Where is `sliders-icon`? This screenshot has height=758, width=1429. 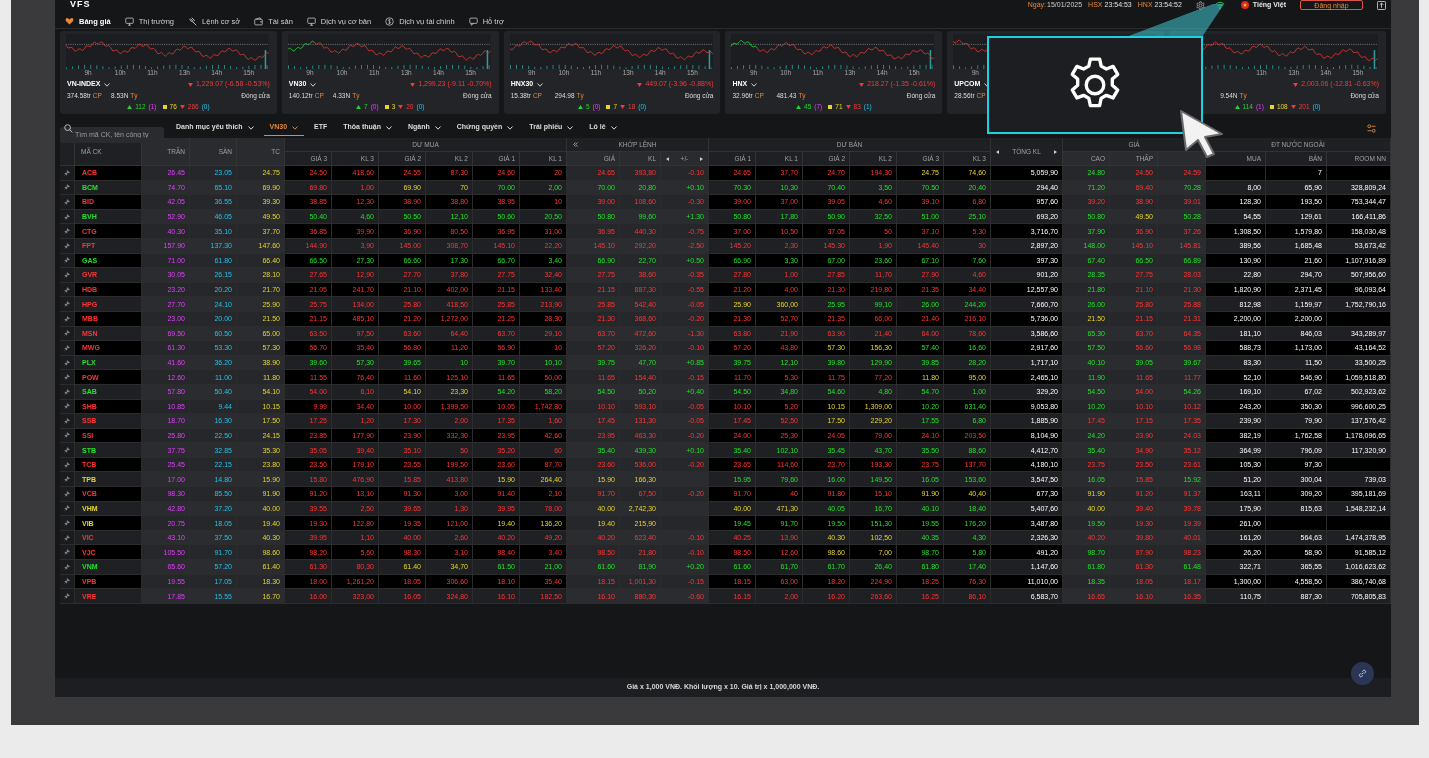
sliders-icon is located at coordinates (1371, 128).